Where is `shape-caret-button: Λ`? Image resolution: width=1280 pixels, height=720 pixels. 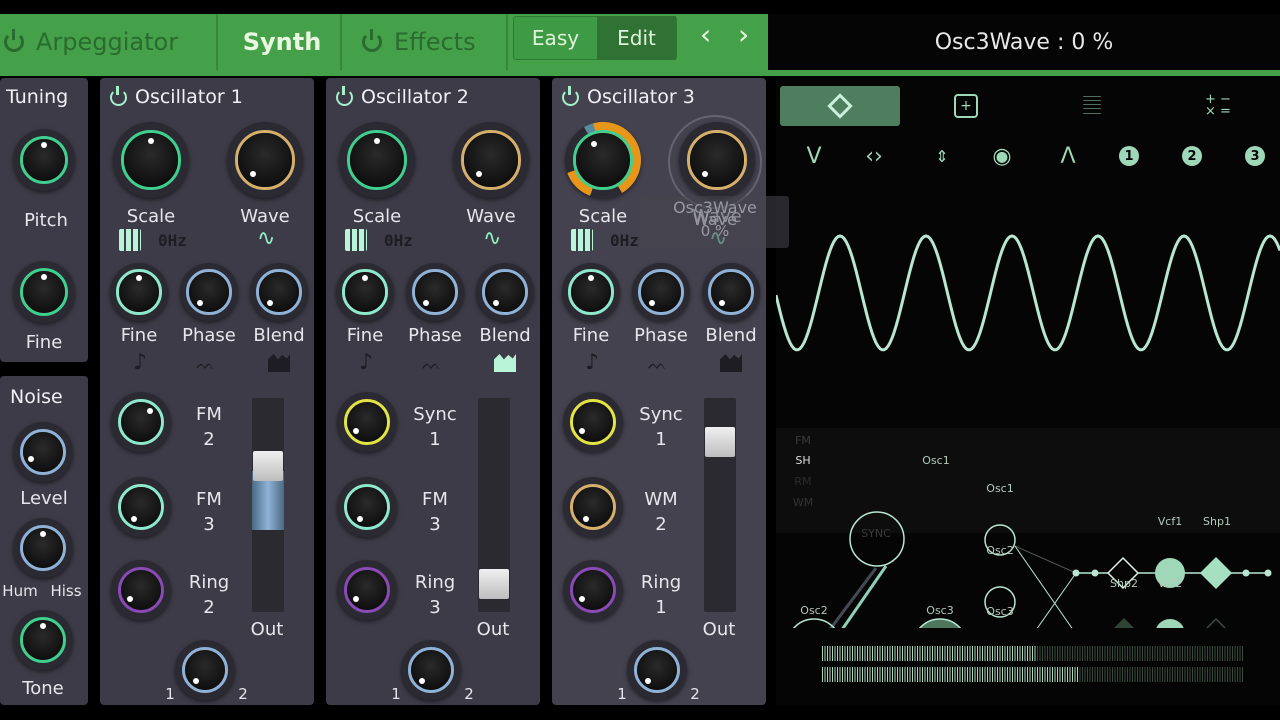 shape-caret-button: Λ is located at coordinates (1068, 156).